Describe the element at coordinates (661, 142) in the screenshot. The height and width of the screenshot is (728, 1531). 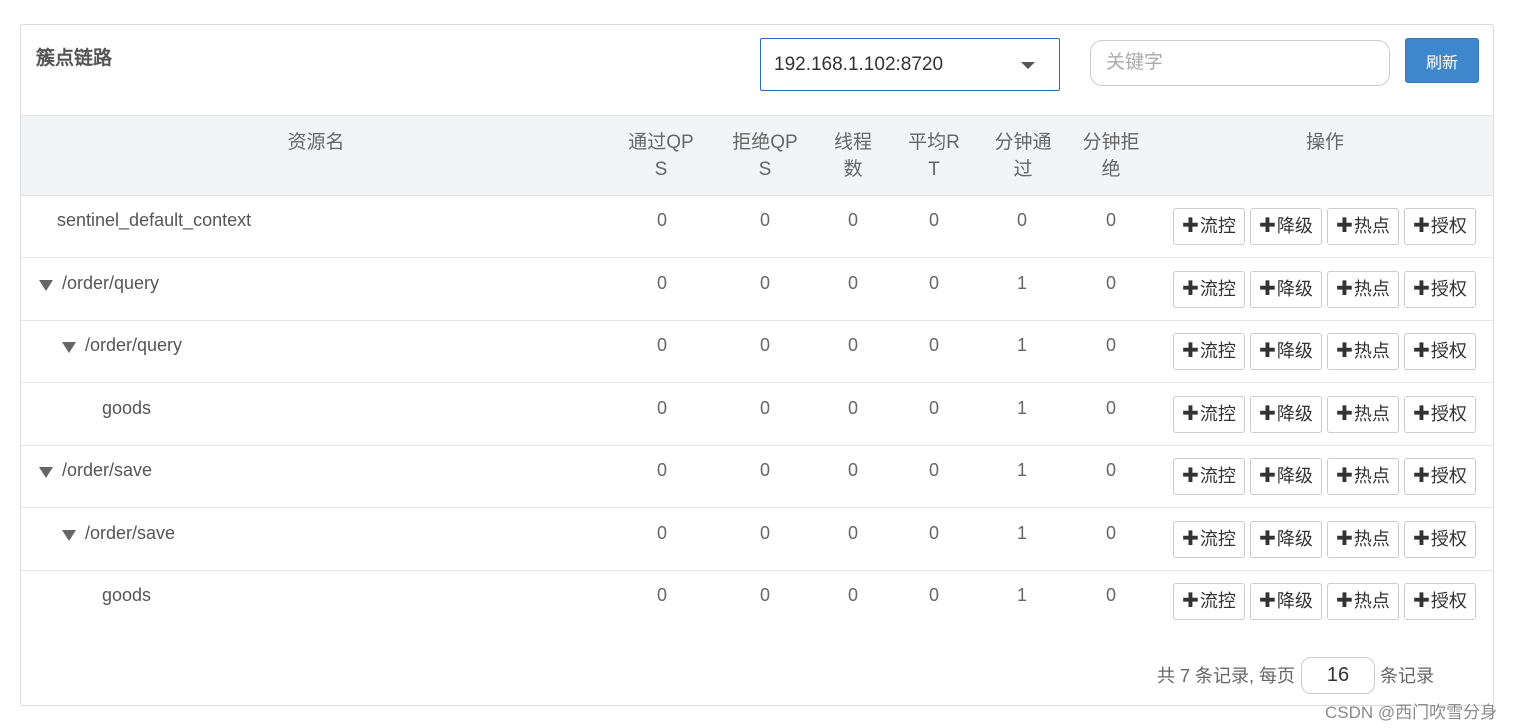
I see `header-pass-qps-line1: 通过QP` at that location.